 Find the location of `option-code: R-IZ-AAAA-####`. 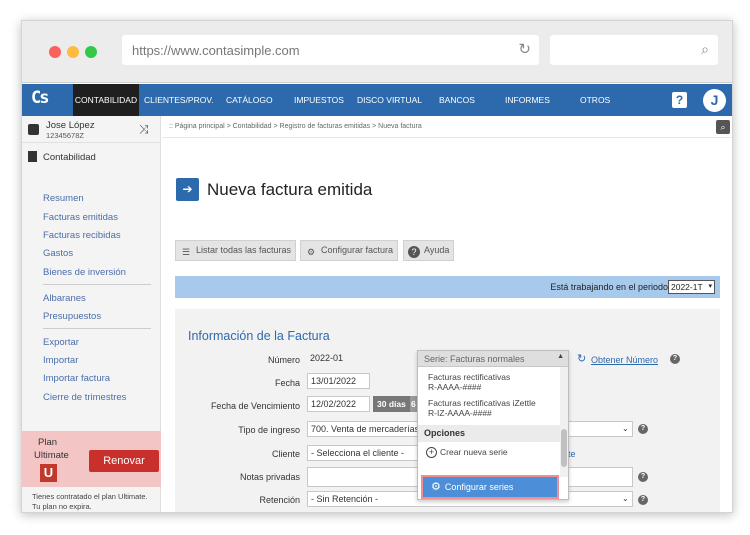

option-code: R-IZ-AAAA-#### is located at coordinates (460, 413).